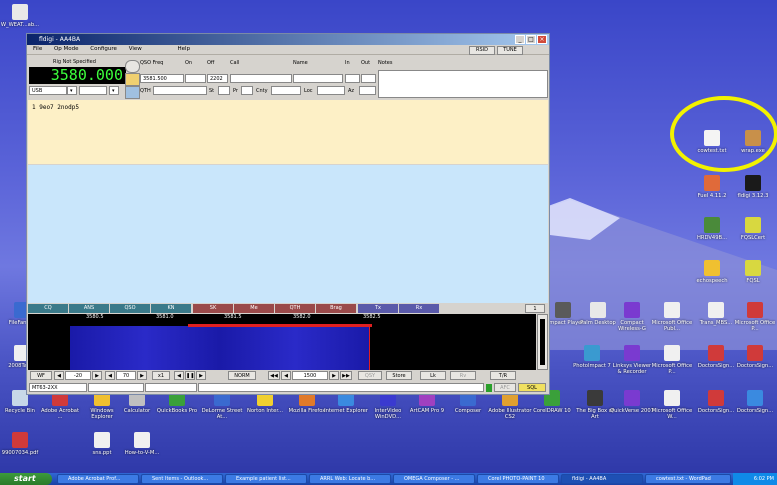 This screenshot has width=777, height=485. Describe the element at coordinates (520, 39) in the screenshot. I see `minimize-button: _` at that location.